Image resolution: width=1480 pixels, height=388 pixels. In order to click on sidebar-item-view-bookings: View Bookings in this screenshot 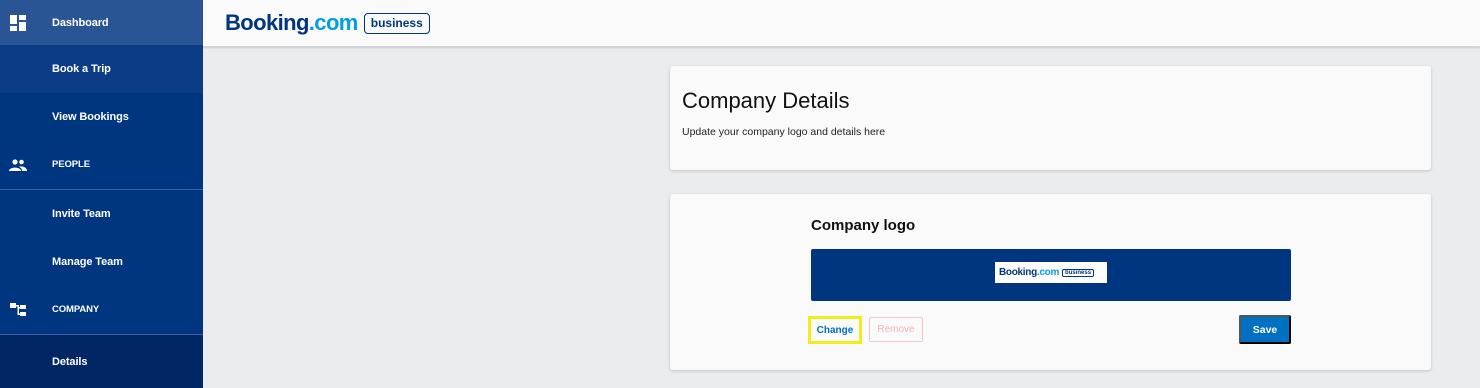, I will do `click(101, 116)`.